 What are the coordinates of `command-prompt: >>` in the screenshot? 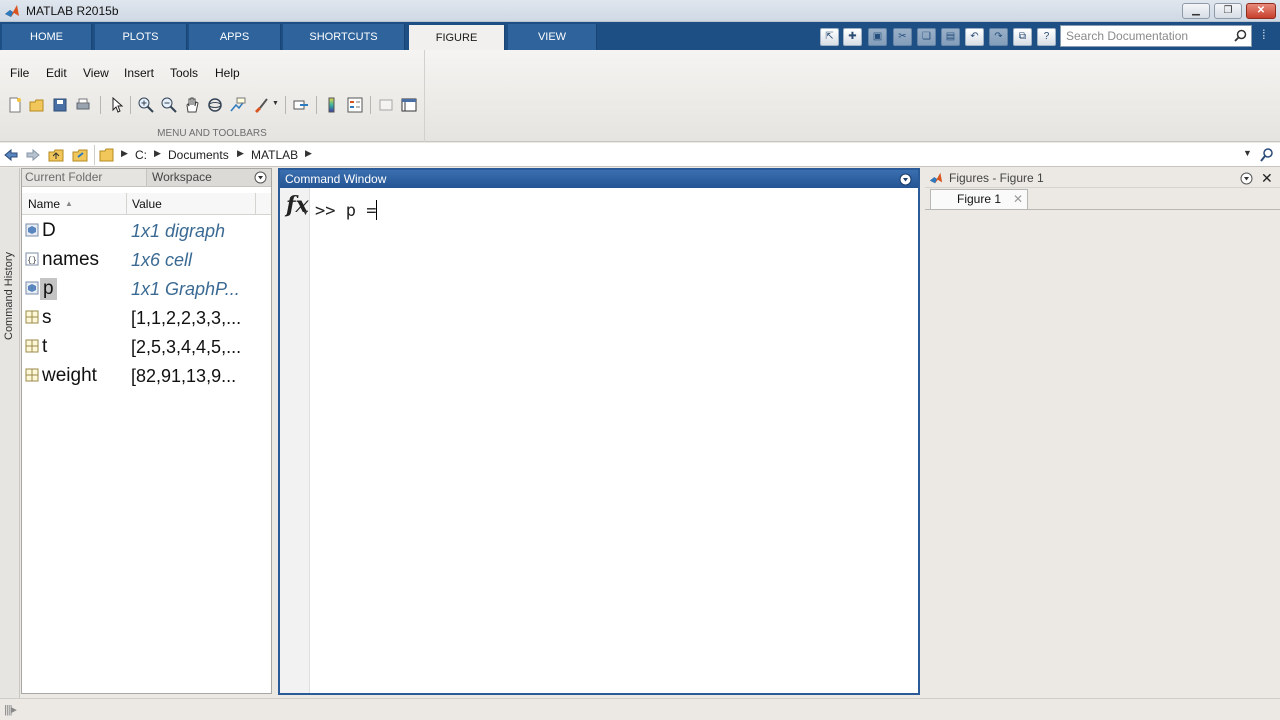 It's located at (325, 211).